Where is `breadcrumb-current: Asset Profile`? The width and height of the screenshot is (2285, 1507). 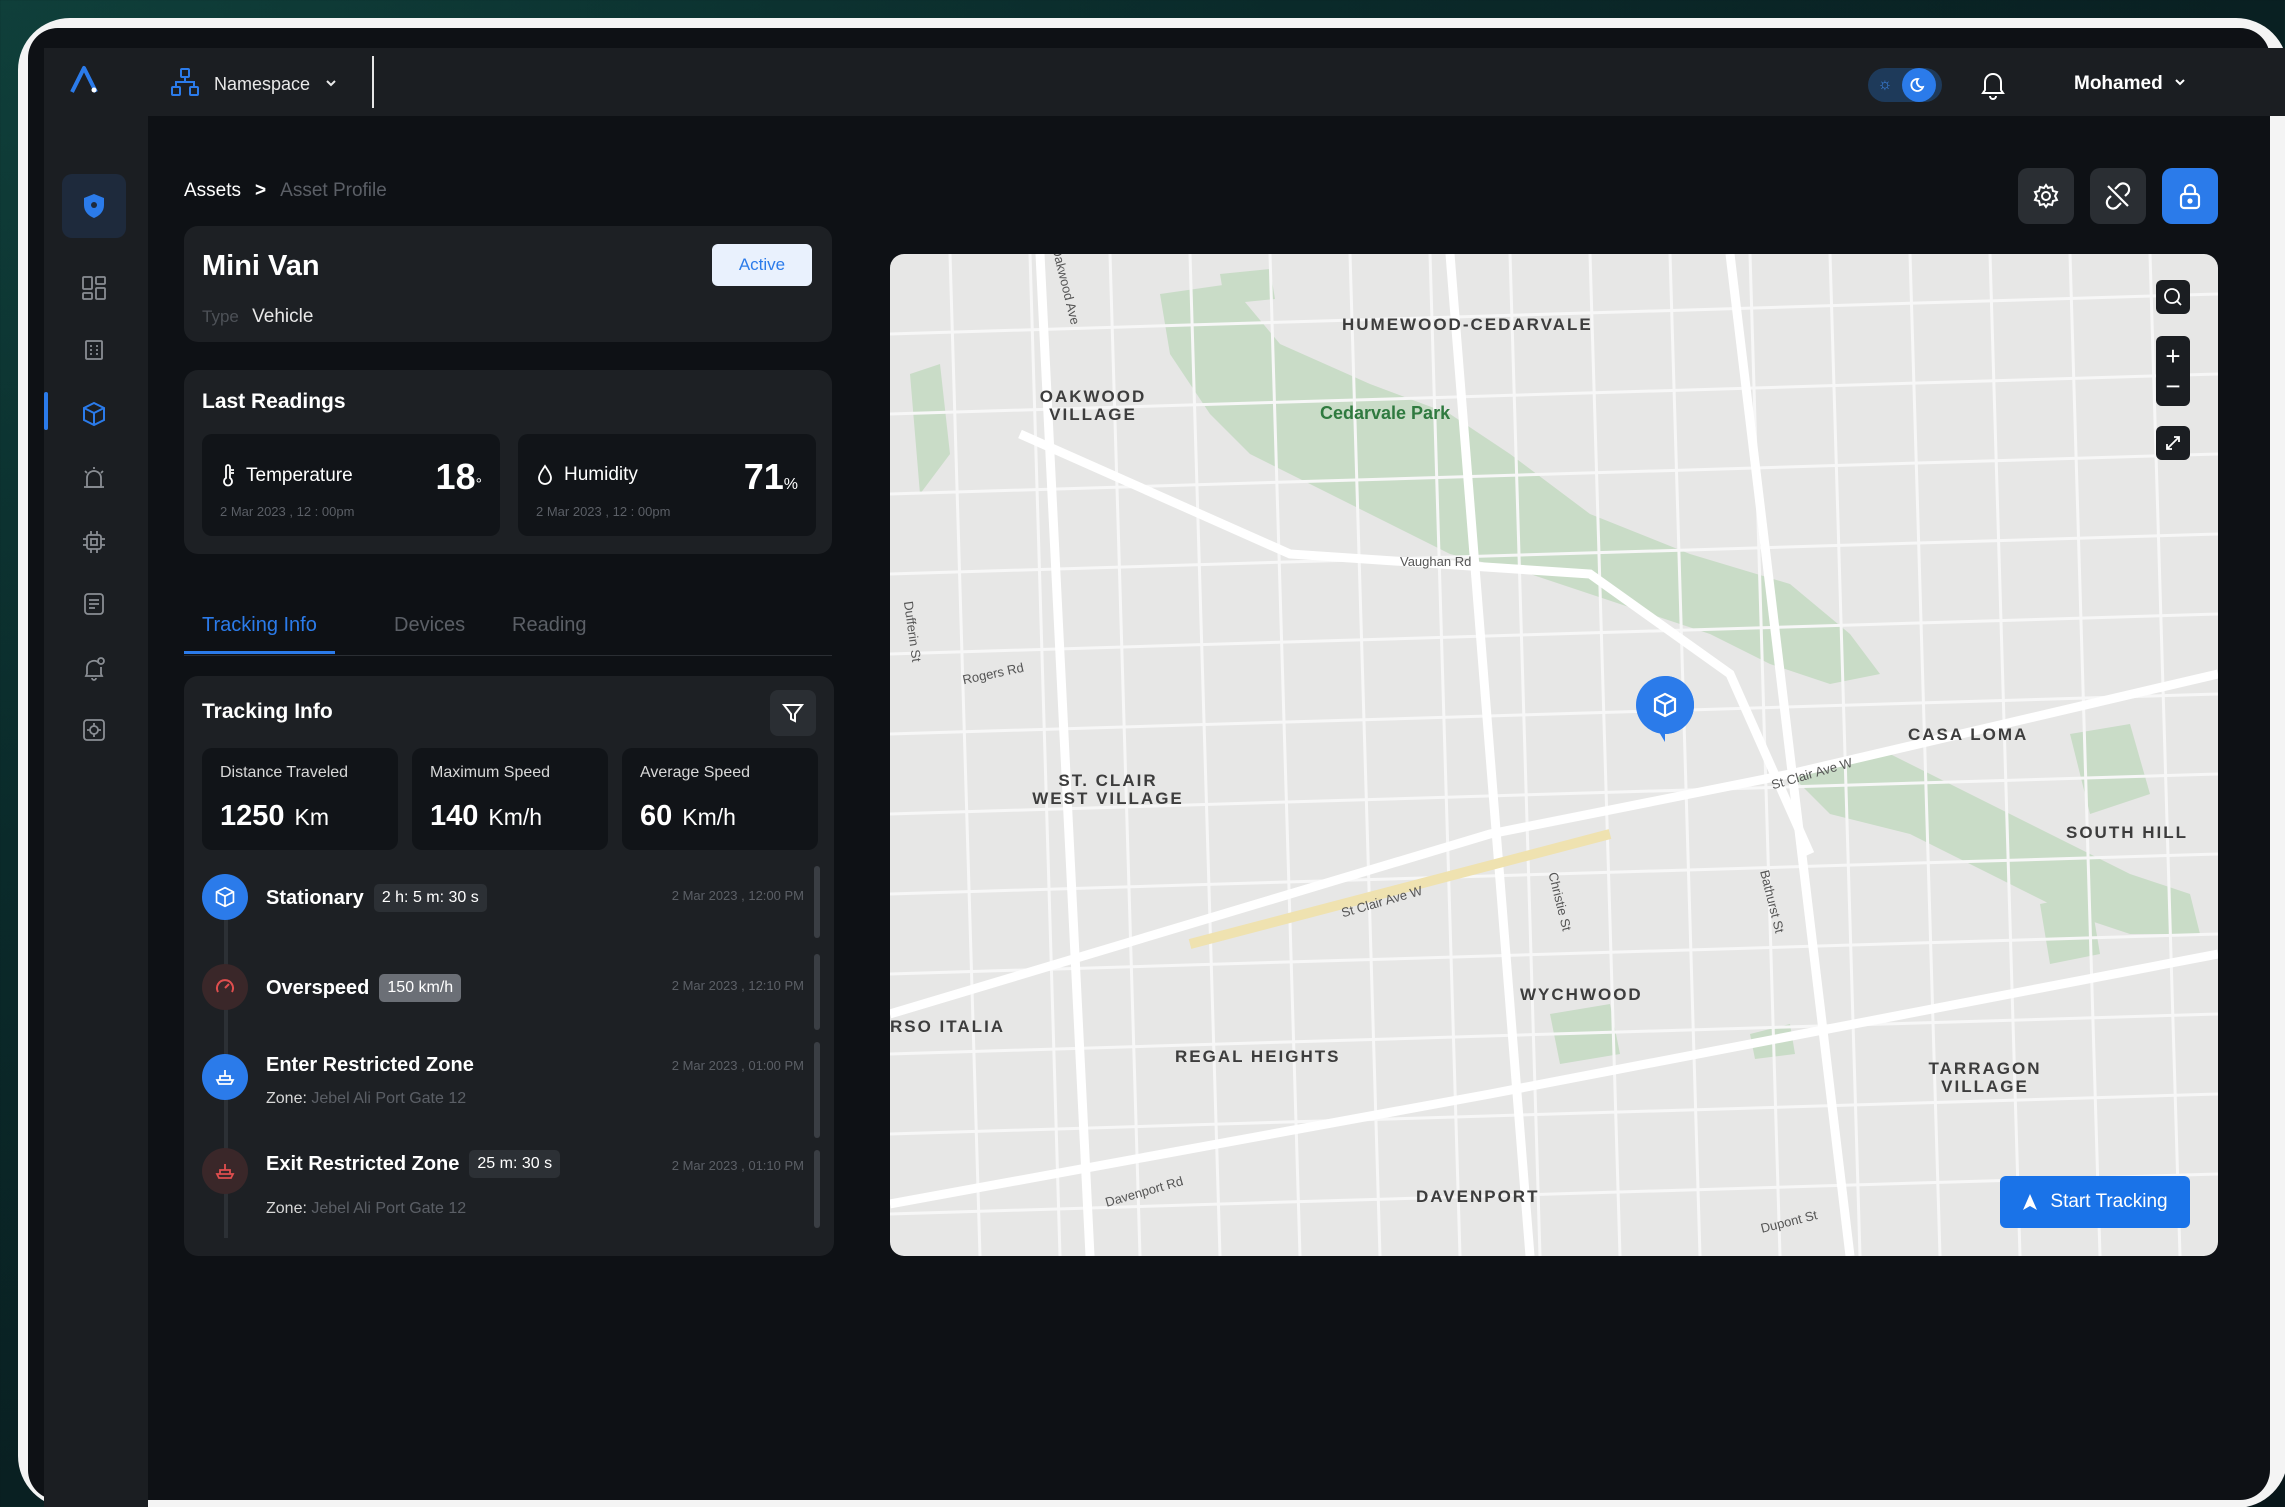
breadcrumb-current: Asset Profile is located at coordinates (333, 190).